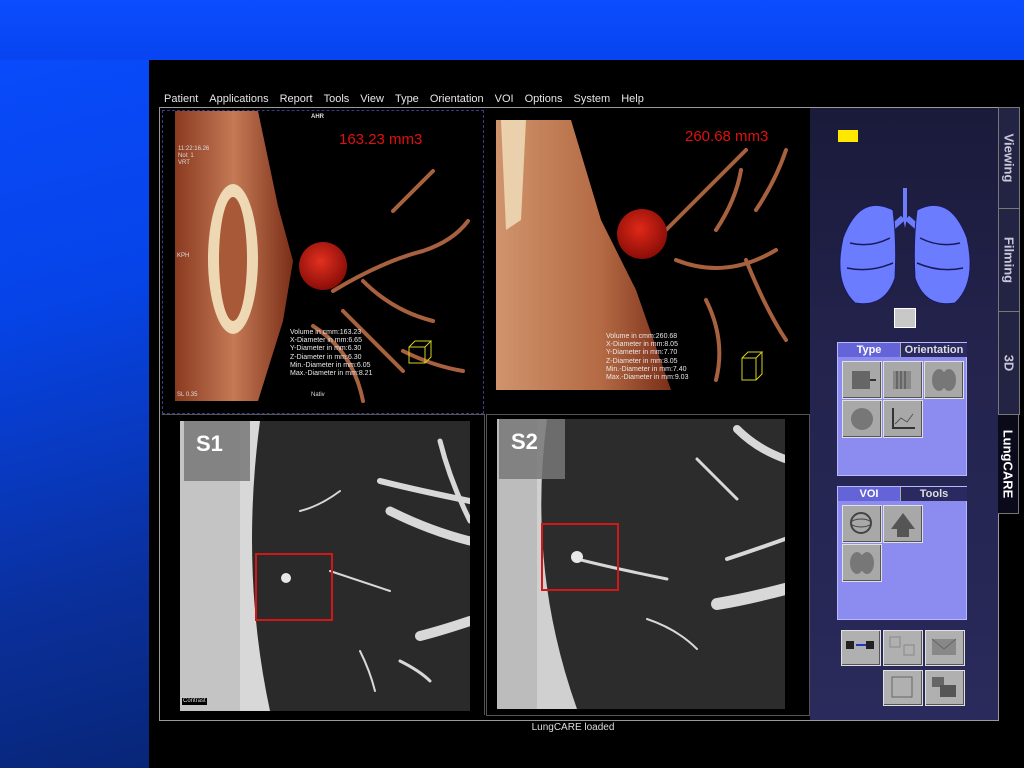 This screenshot has height=768, width=1024. Describe the element at coordinates (580, 557) in the screenshot. I see `roi-box-s2` at that location.